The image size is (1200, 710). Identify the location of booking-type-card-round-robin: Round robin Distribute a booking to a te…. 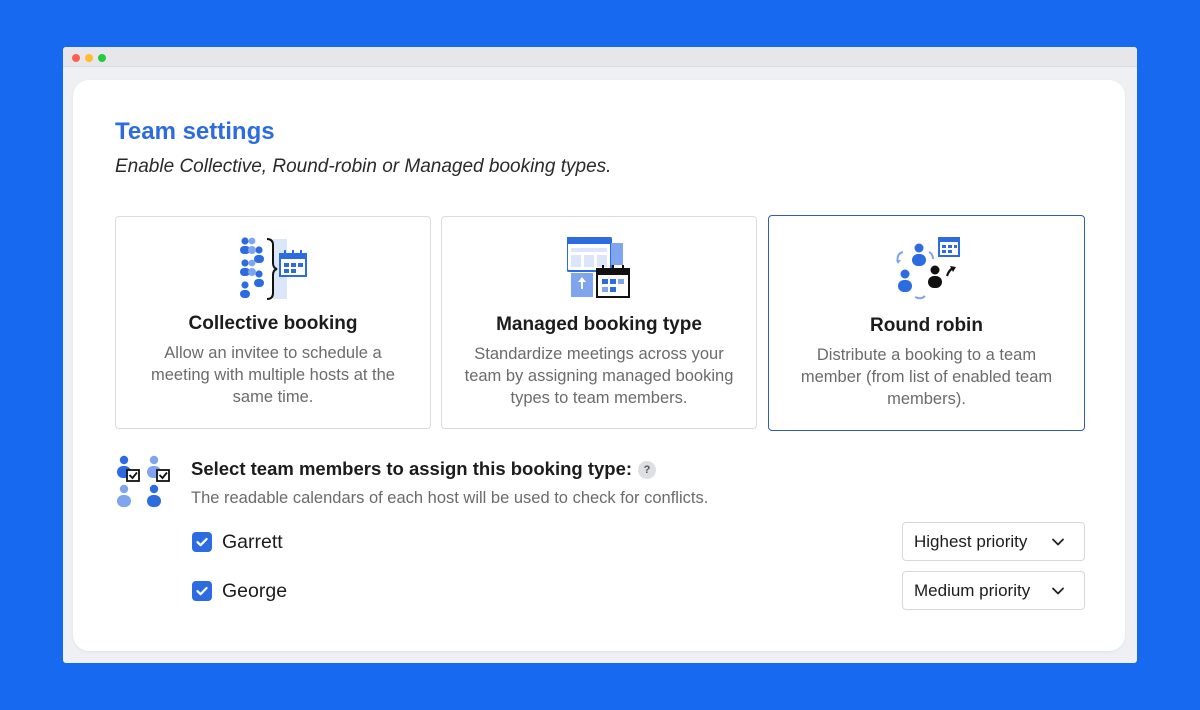
(926, 323).